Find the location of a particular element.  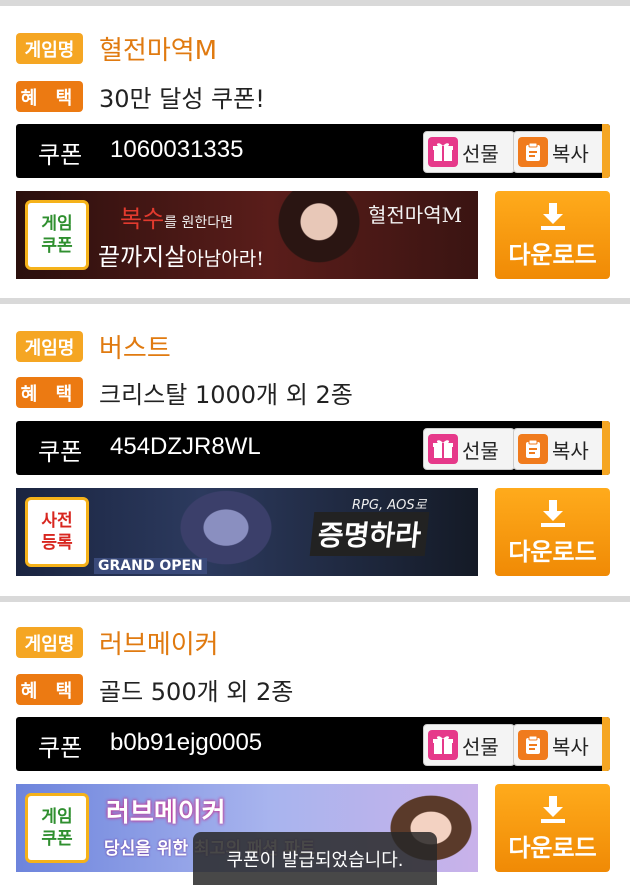

banner-text: 복수 is located at coordinates (142, 219).